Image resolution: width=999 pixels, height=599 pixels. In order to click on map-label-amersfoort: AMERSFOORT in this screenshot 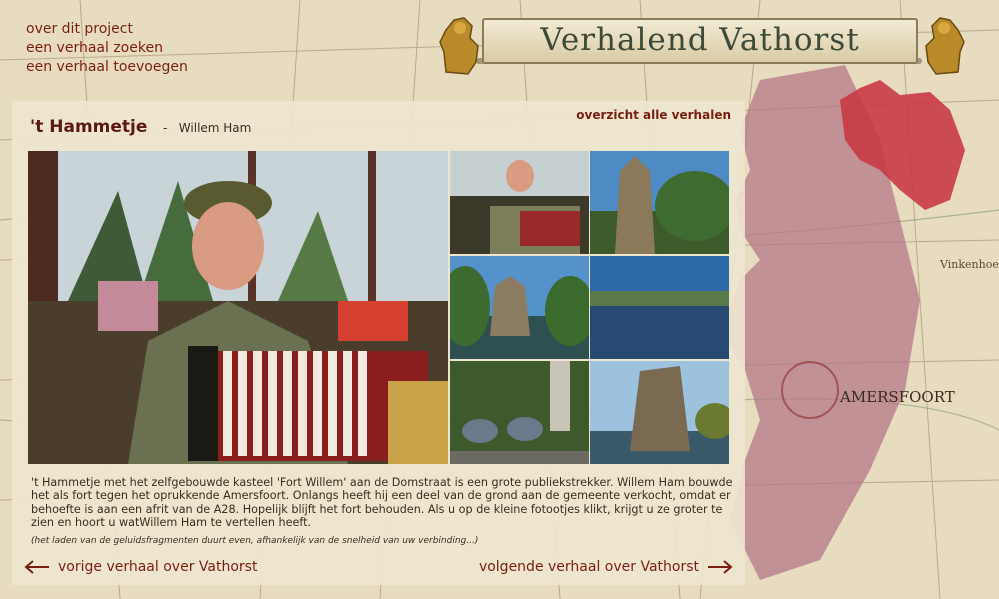, I will do `click(897, 397)`.